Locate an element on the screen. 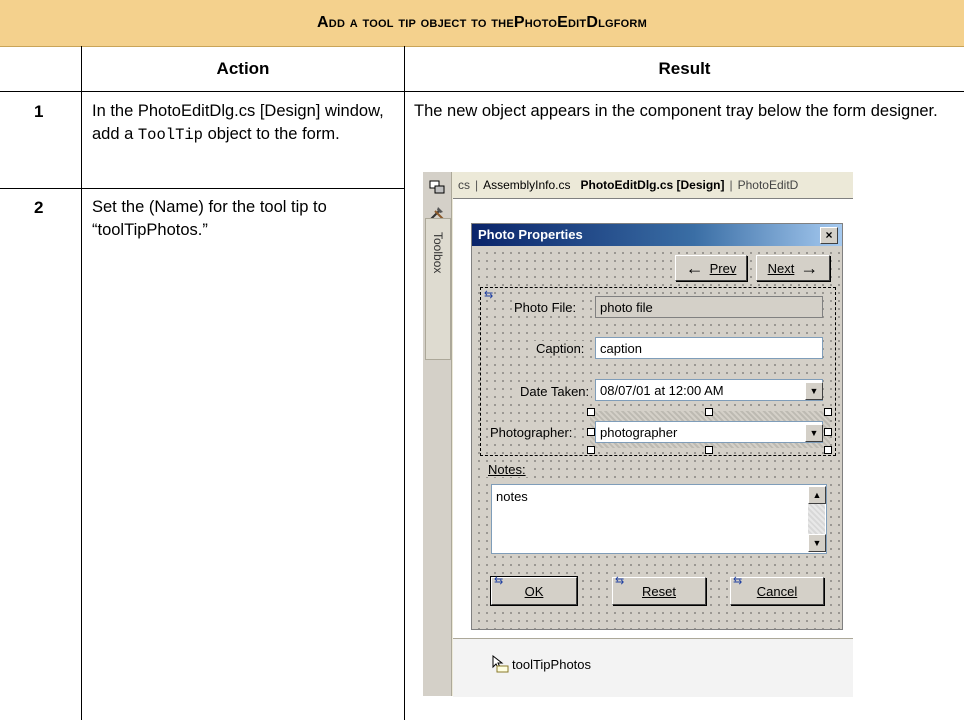  tray-component-name: toolTipPhotos is located at coordinates (552, 664).